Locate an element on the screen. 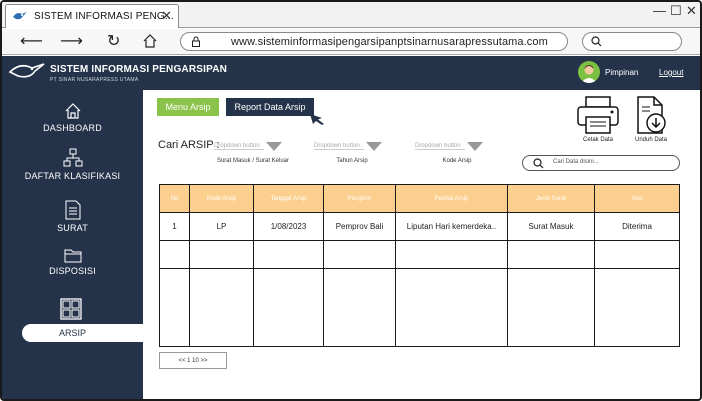  sidebar-item-label: DAFTAR KLASIFIKASI is located at coordinates (72, 176).